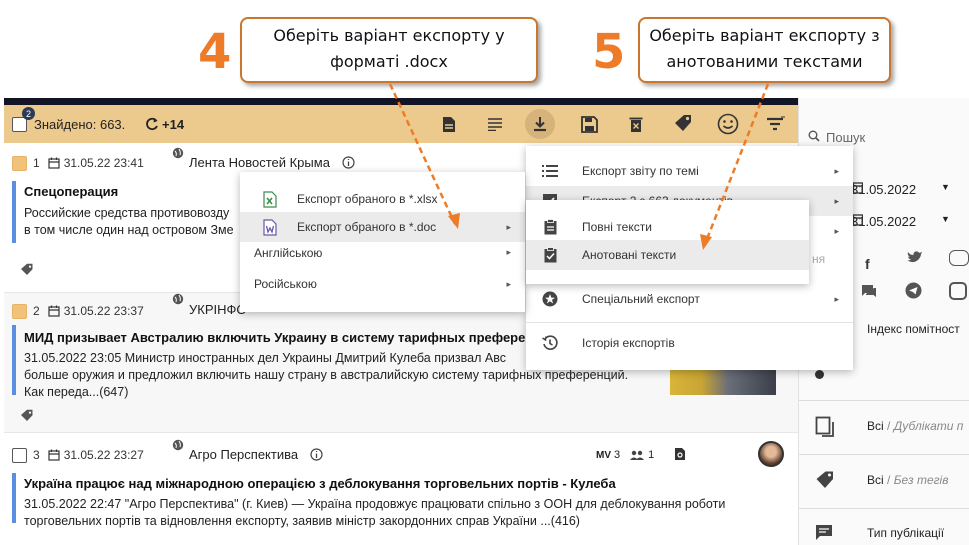 This screenshot has height=545, width=969. What do you see at coordinates (550, 299) in the screenshot?
I see `star-icon` at bounding box center [550, 299].